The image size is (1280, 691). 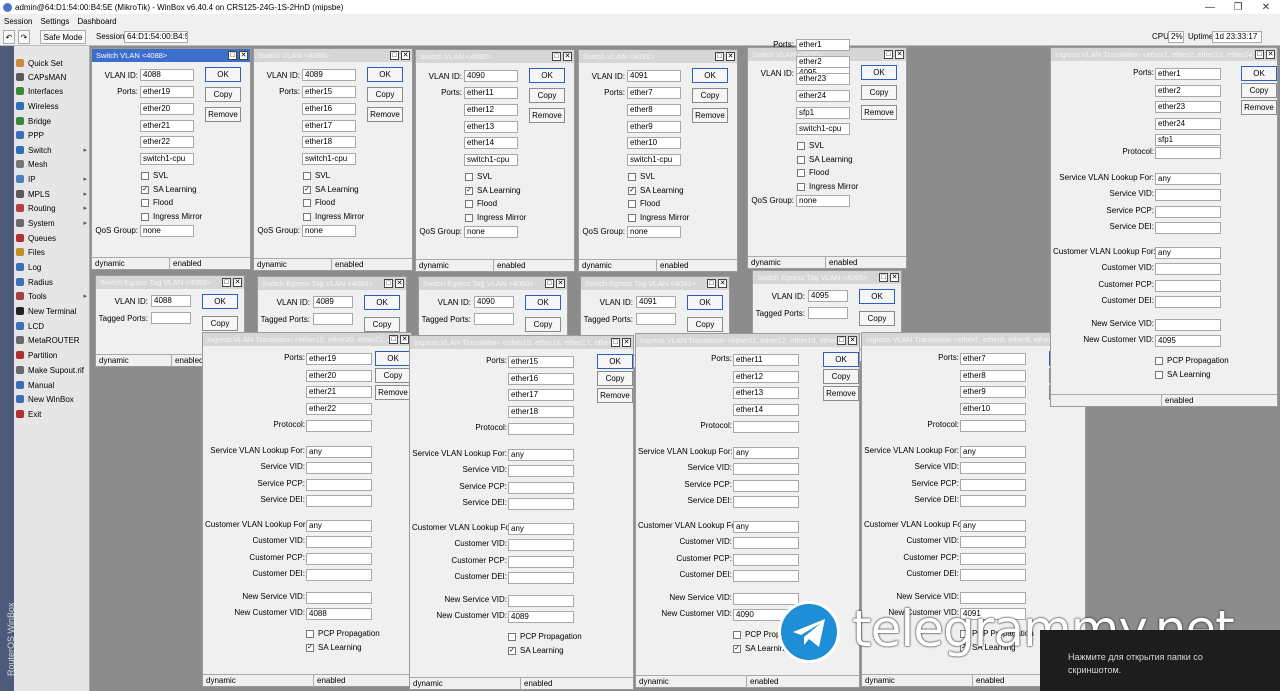 I want to click on sidebar-item: Bridge, so click(x=52, y=121).